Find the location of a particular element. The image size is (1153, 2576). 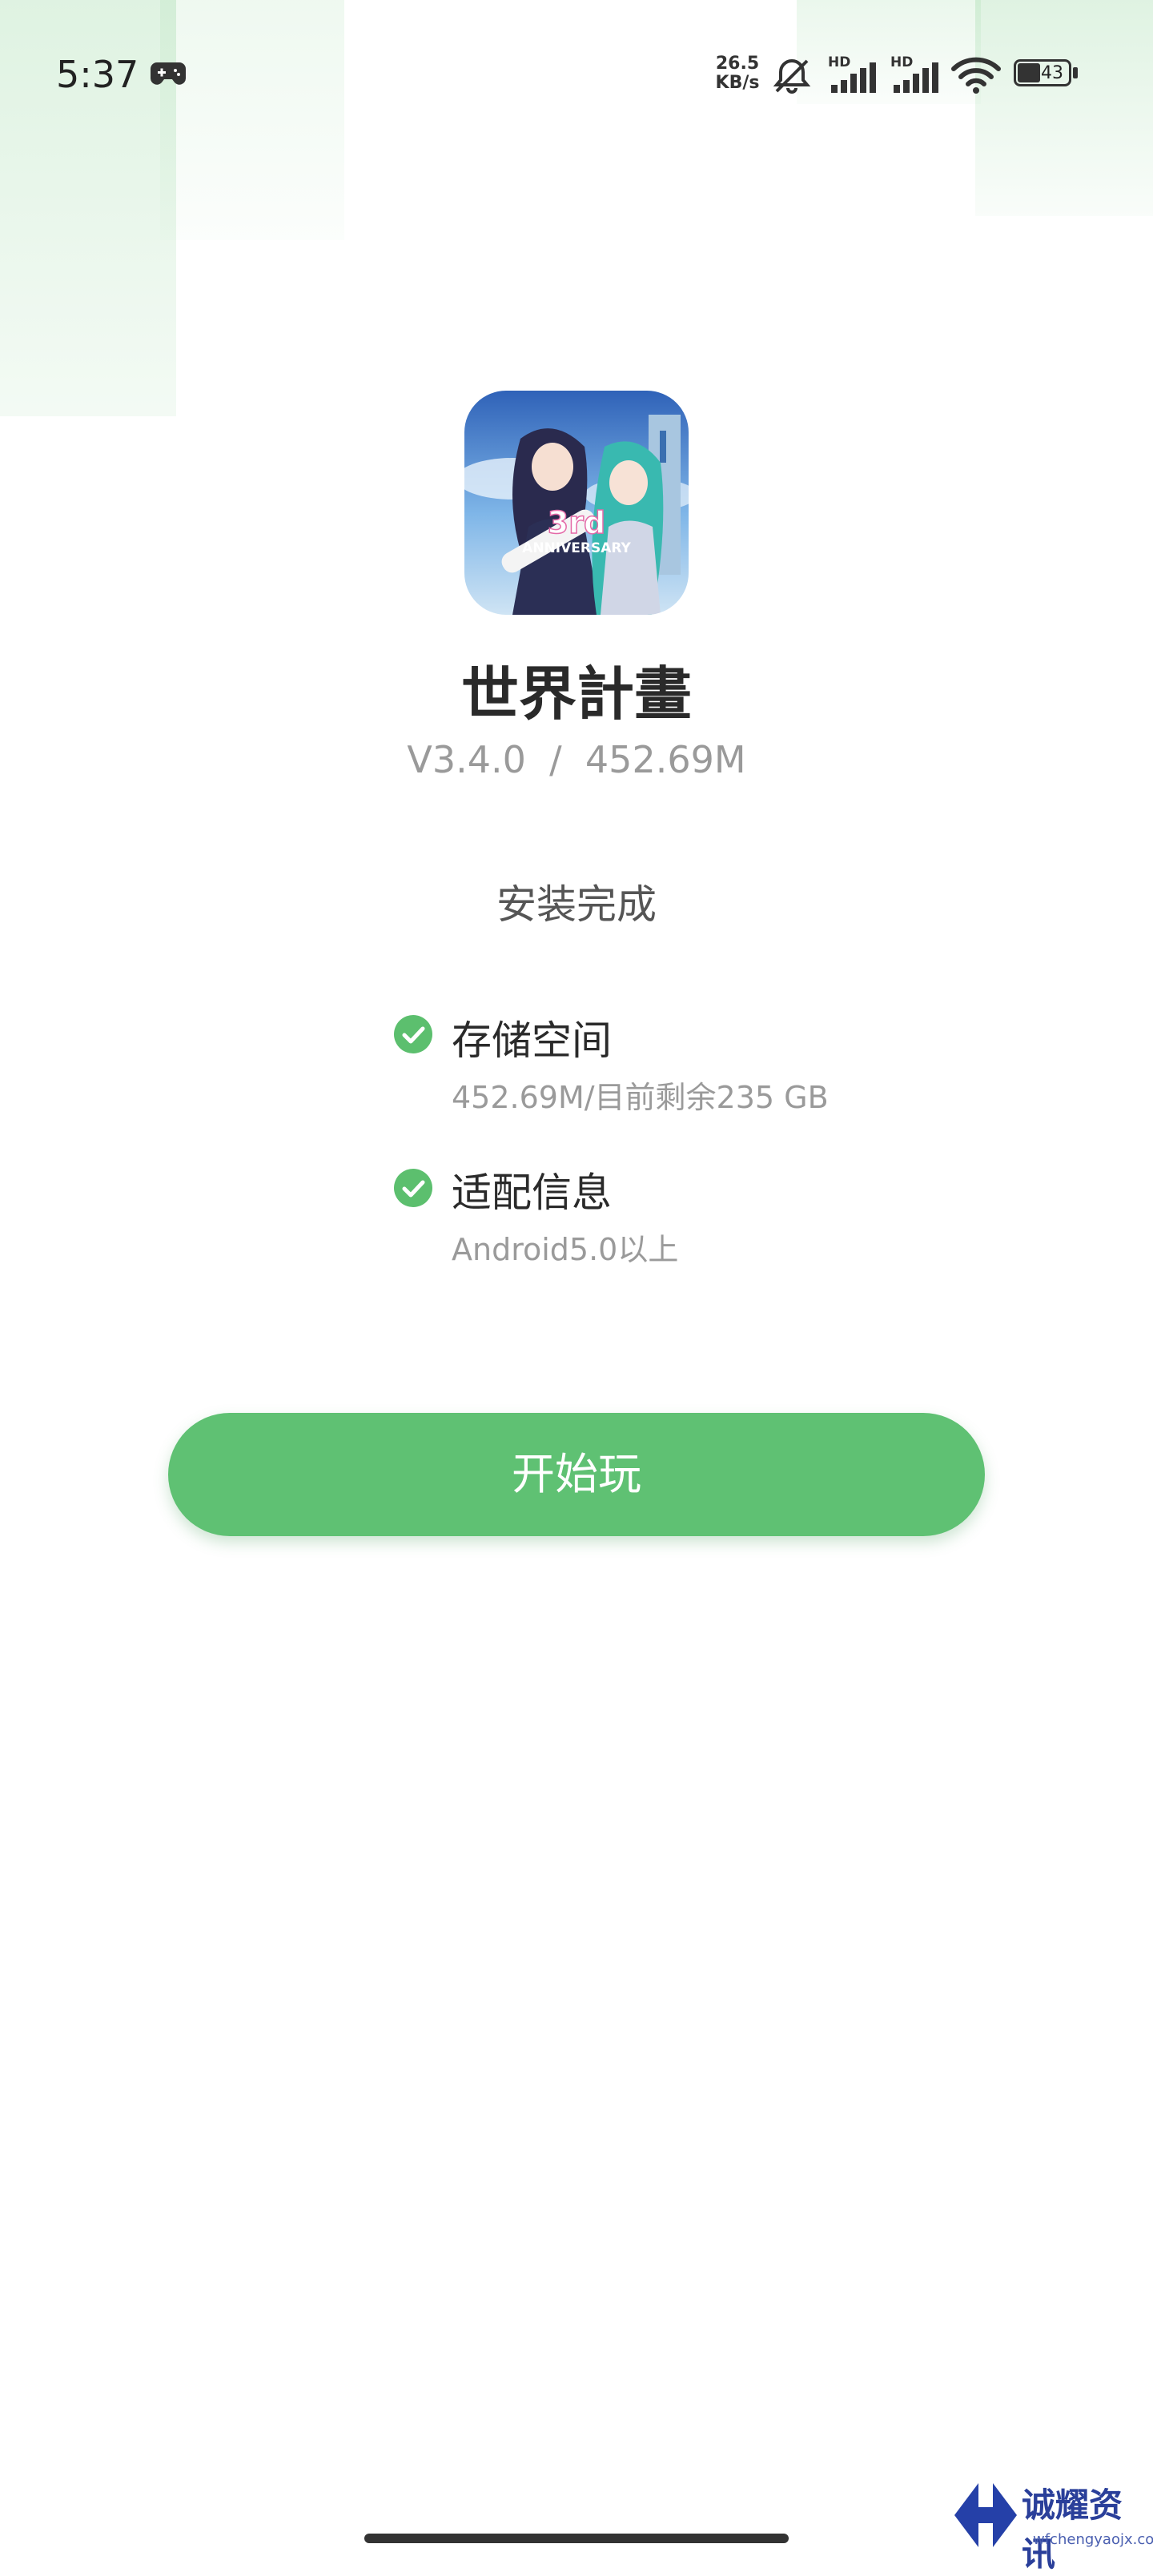

watermark-url: wfchengyaojx.com is located at coordinates (1093, 2539).